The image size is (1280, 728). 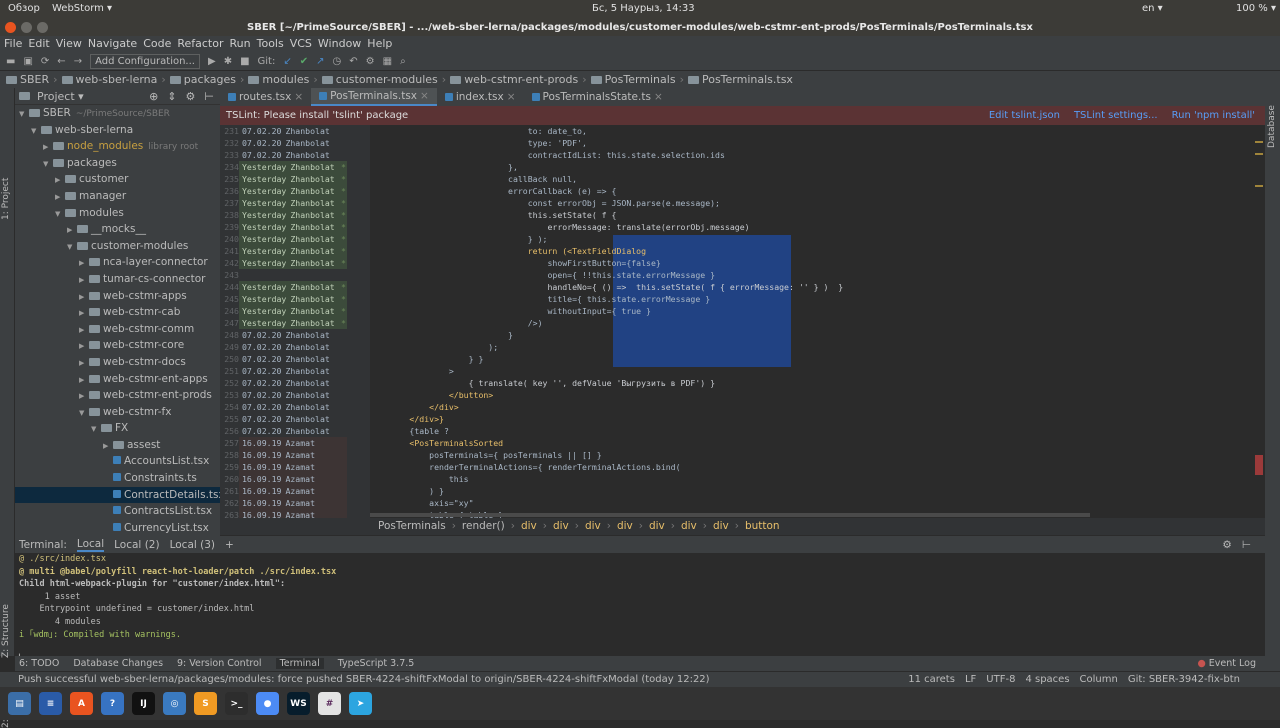 I want to click on annotation-row: 234 Yesterday Zhanbolat *, so click(x=295, y=167).